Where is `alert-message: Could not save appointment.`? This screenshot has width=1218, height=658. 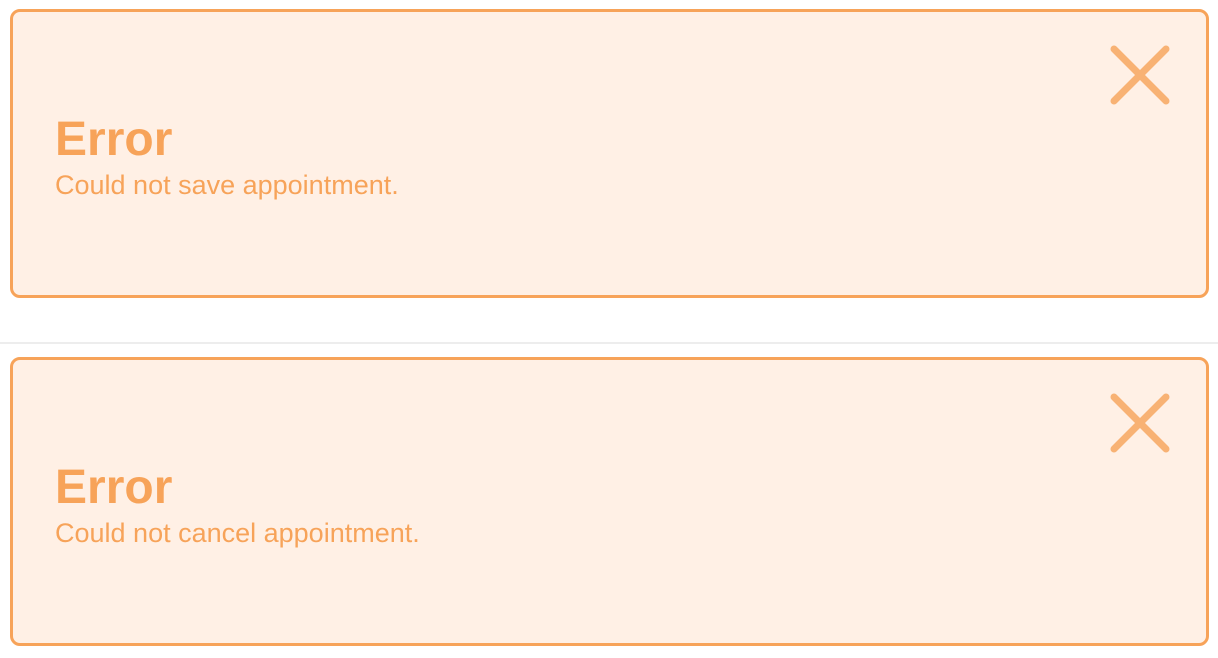 alert-message: Could not save appointment. is located at coordinates (227, 185).